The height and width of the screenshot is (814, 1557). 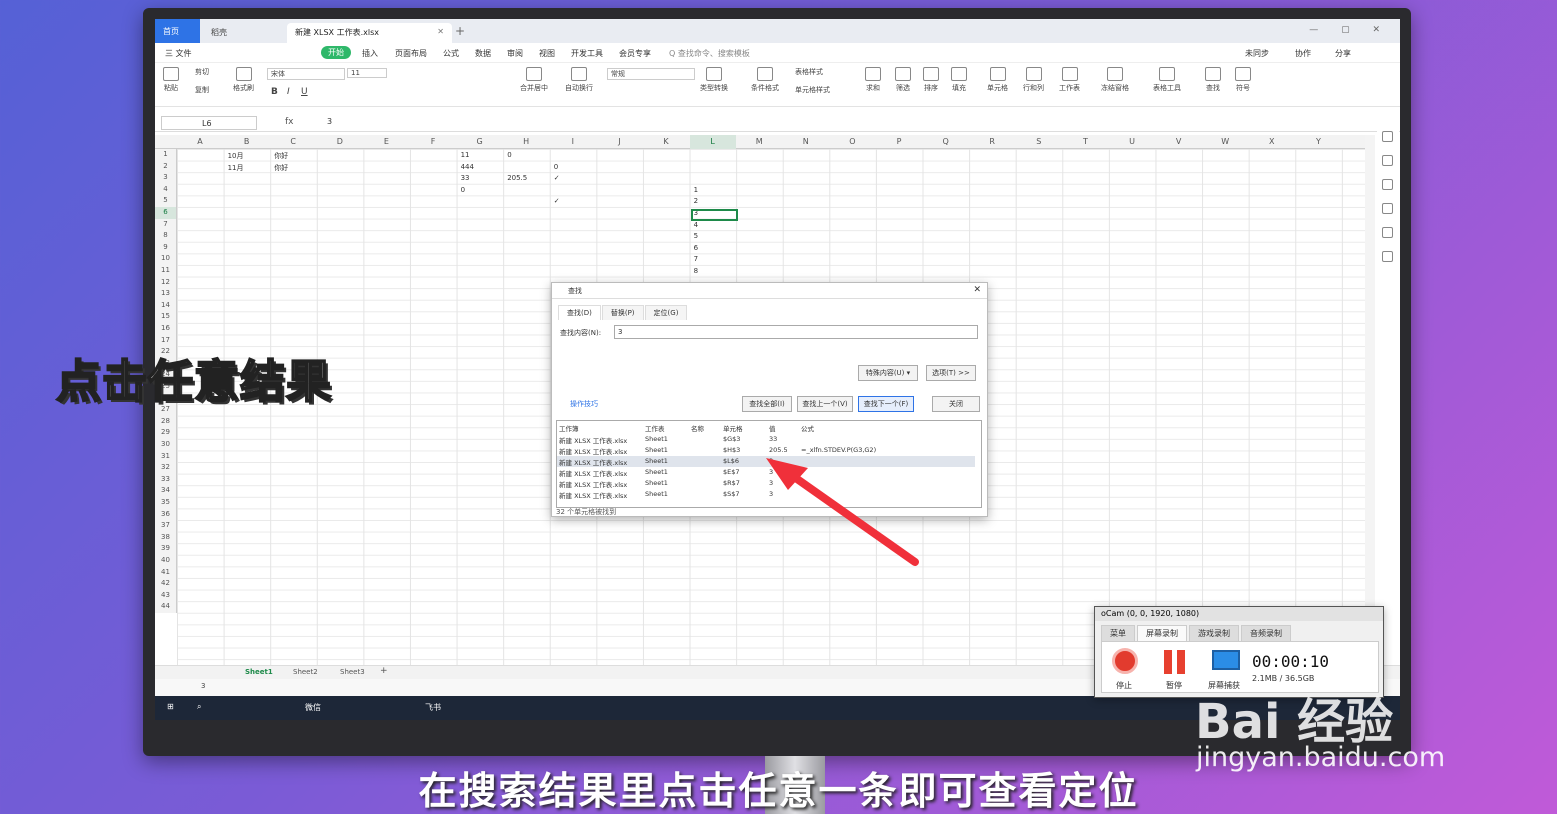 I want to click on sheet-tab-2: Sheet2, so click(x=305, y=672).